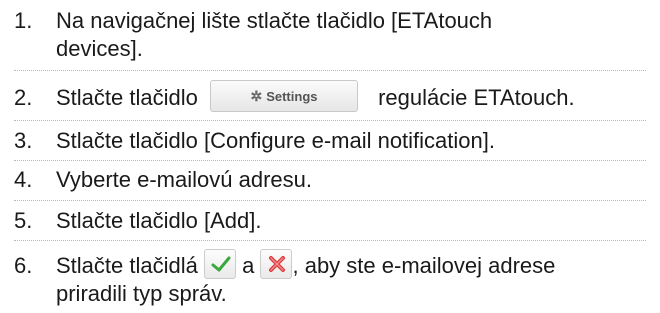 This screenshot has height=313, width=660. I want to click on check-icon, so click(221, 264).